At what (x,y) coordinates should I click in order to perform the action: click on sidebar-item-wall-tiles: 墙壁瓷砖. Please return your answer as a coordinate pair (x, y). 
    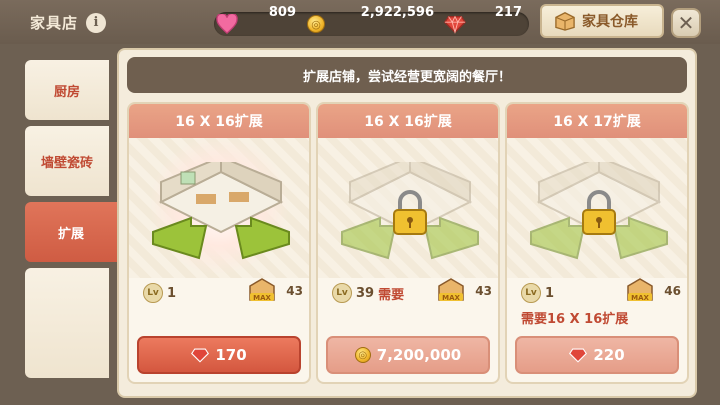
    Looking at the image, I should click on (67, 161).